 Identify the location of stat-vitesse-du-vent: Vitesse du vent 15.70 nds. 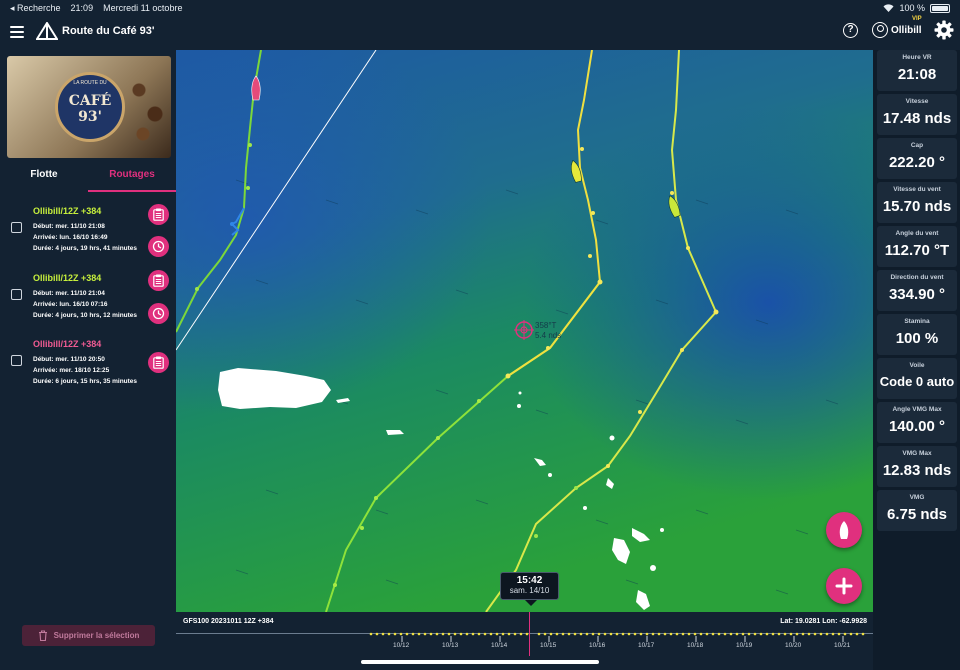
(917, 202).